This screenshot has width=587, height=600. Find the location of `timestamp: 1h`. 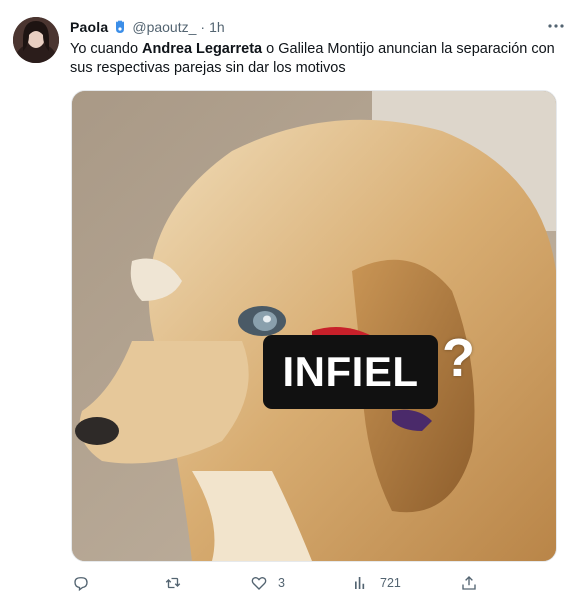

timestamp: 1h is located at coordinates (217, 27).